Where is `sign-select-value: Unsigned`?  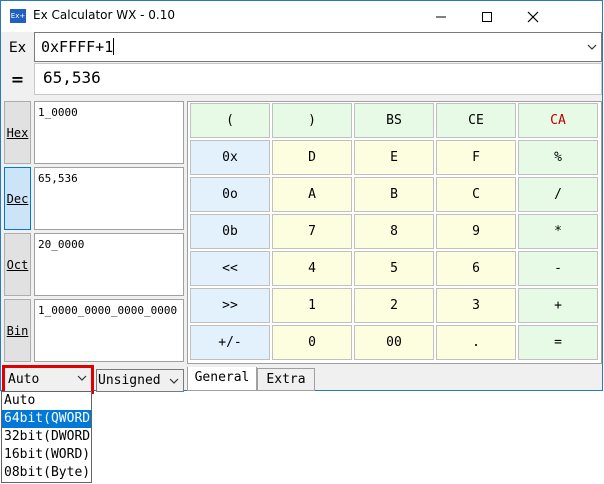 sign-select-value: Unsigned is located at coordinates (129, 380).